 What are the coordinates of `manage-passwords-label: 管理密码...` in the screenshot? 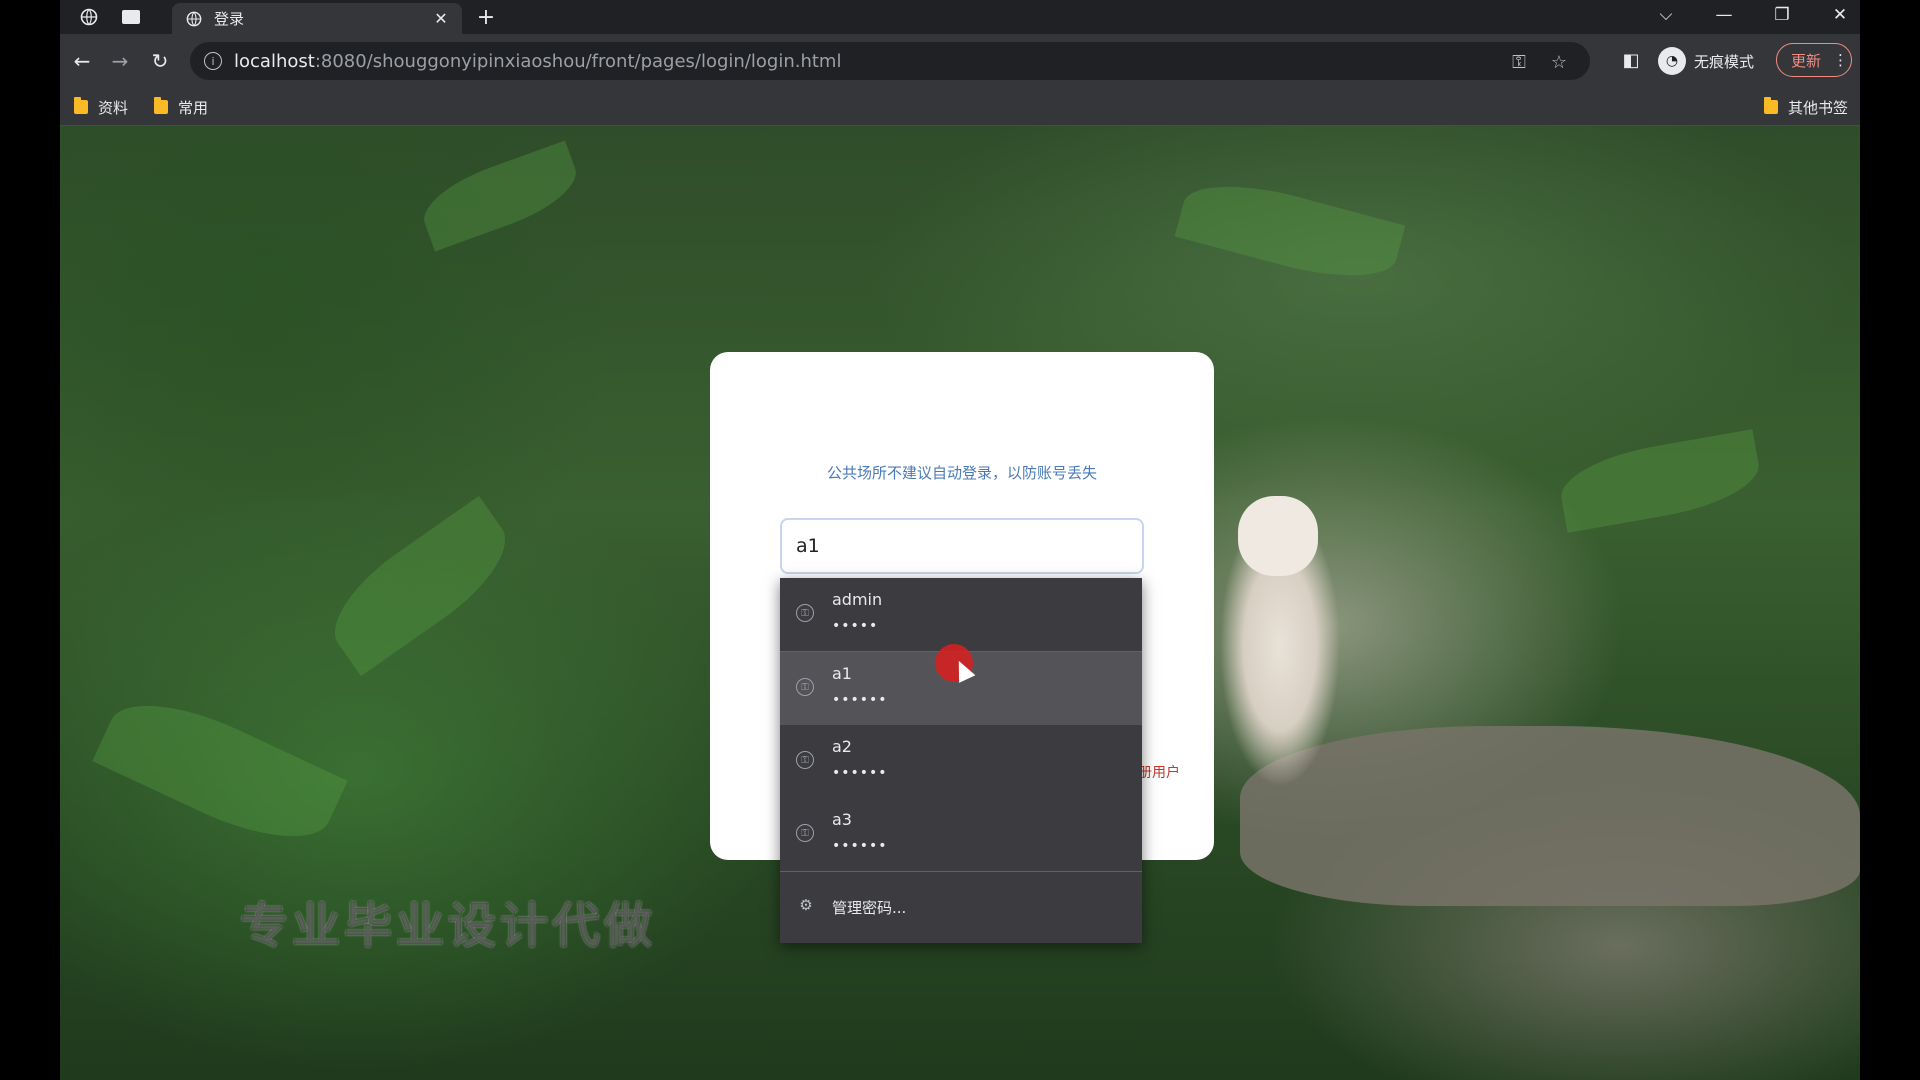 It's located at (869, 908).